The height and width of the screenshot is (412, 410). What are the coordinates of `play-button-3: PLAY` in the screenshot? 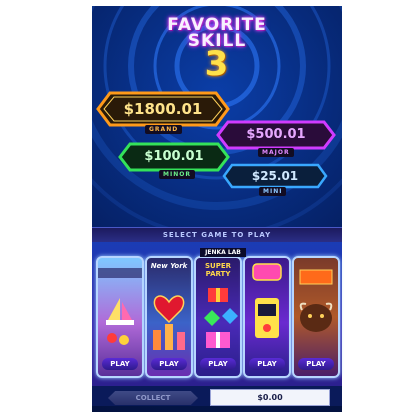 It's located at (218, 364).